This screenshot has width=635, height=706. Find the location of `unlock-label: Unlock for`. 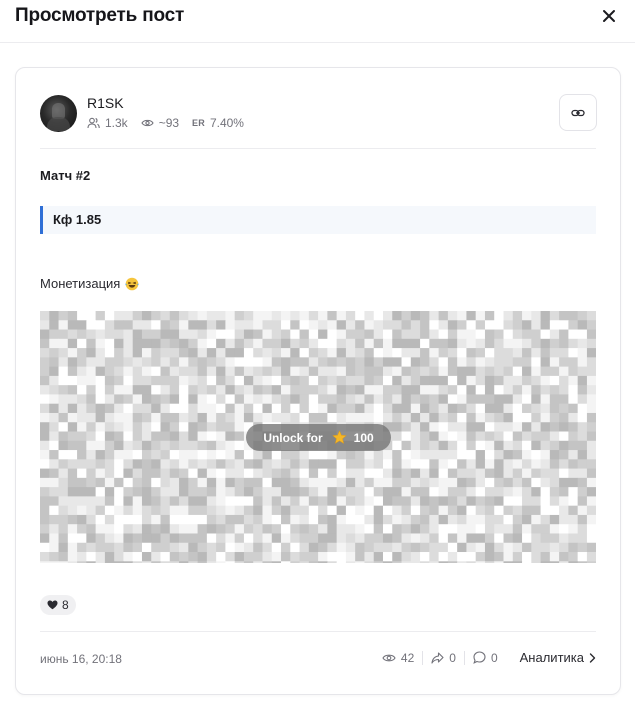

unlock-label: Unlock for is located at coordinates (293, 437).